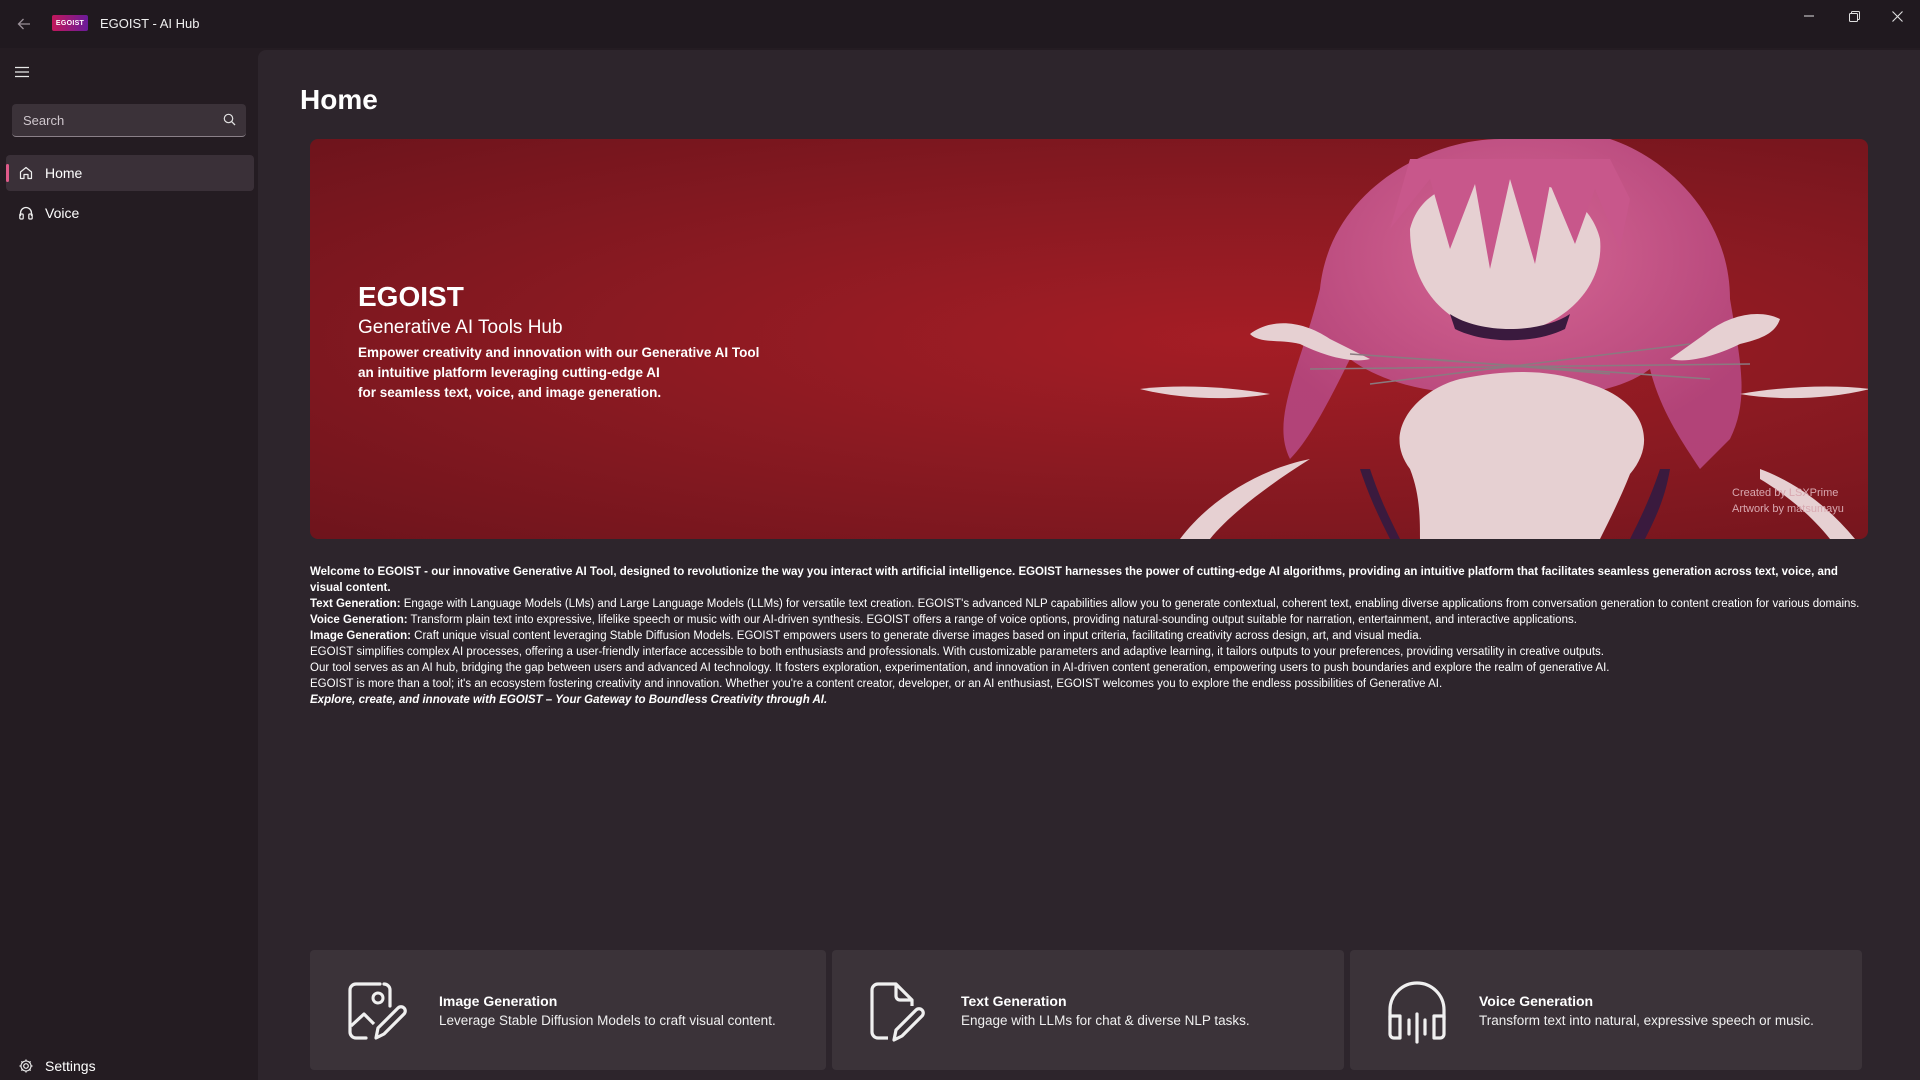  I want to click on search-icon, so click(229, 119).